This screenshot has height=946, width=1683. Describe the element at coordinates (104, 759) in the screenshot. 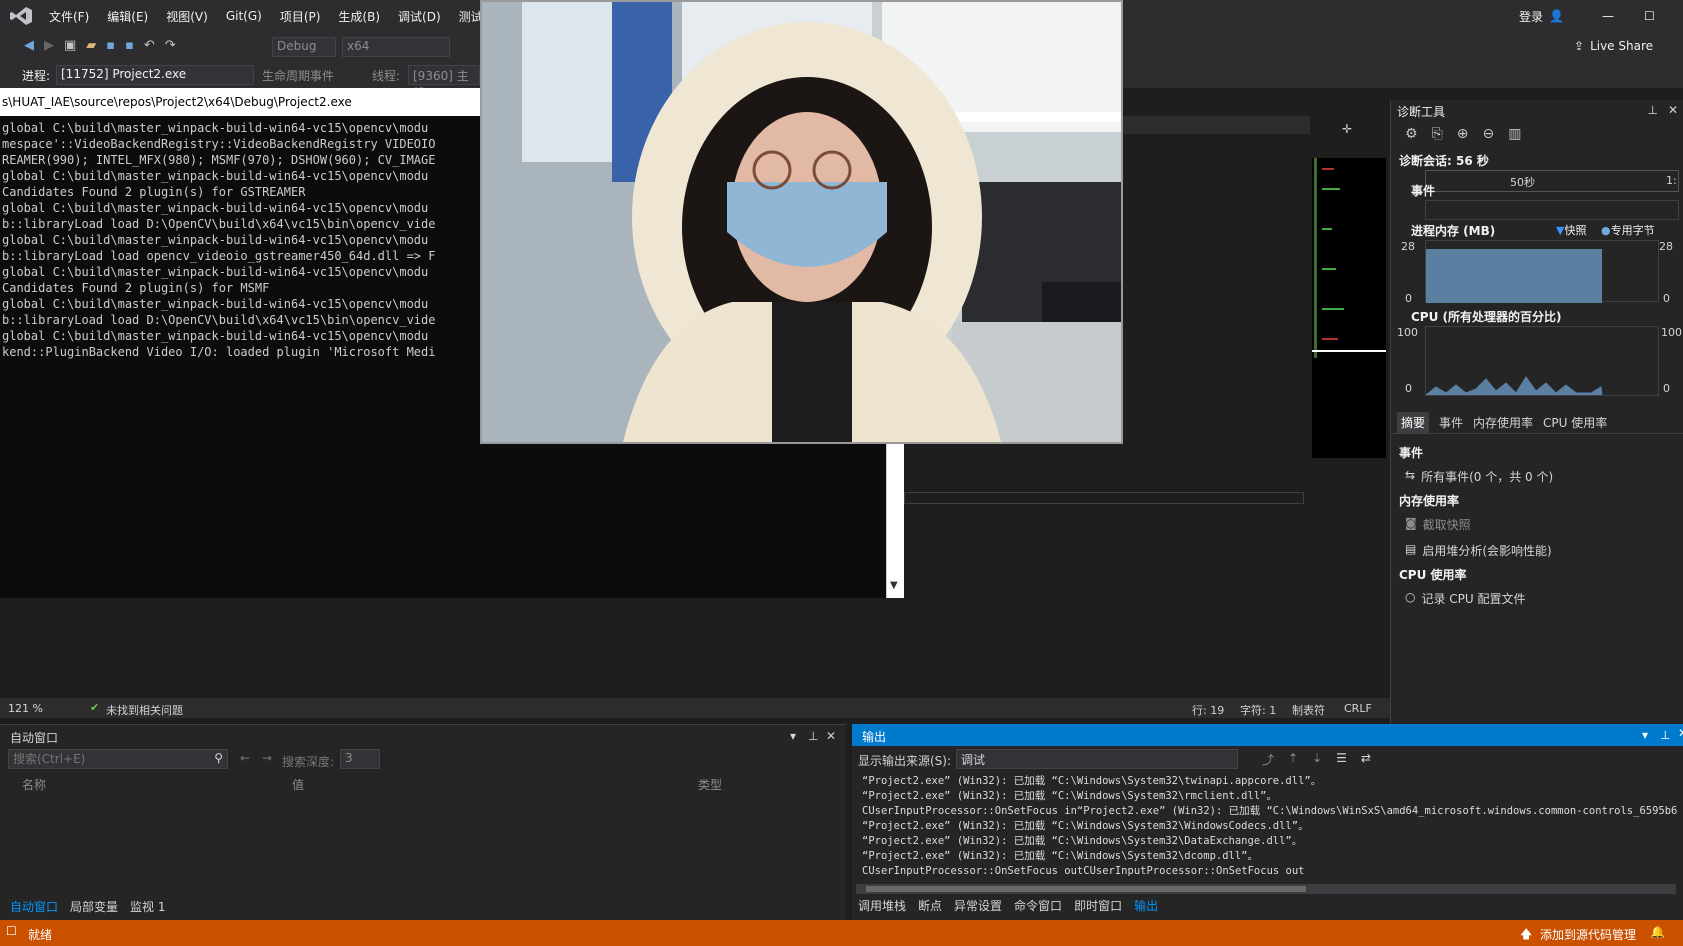

I see `autos-search-input` at that location.